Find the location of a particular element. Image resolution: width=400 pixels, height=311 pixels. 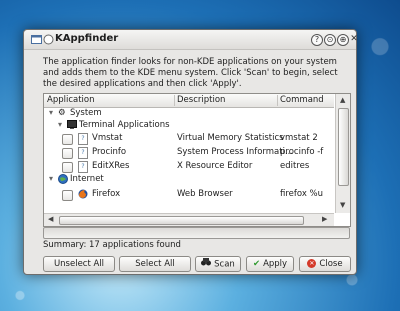

apply-button: ✔ Apply is located at coordinates (270, 264).